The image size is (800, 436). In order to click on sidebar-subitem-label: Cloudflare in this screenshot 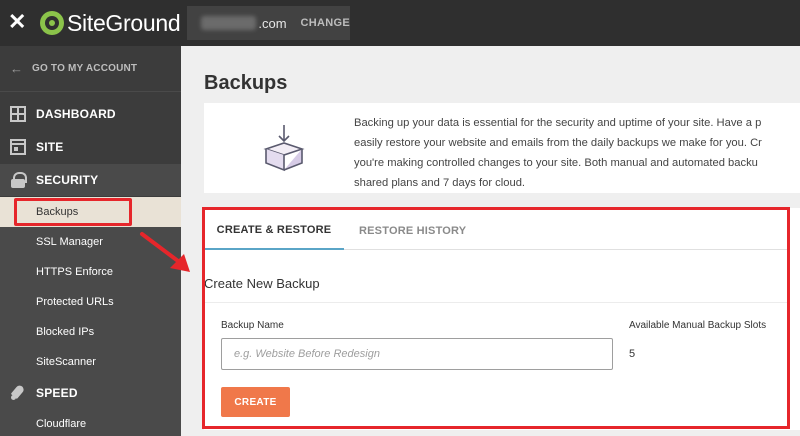, I will do `click(61, 424)`.